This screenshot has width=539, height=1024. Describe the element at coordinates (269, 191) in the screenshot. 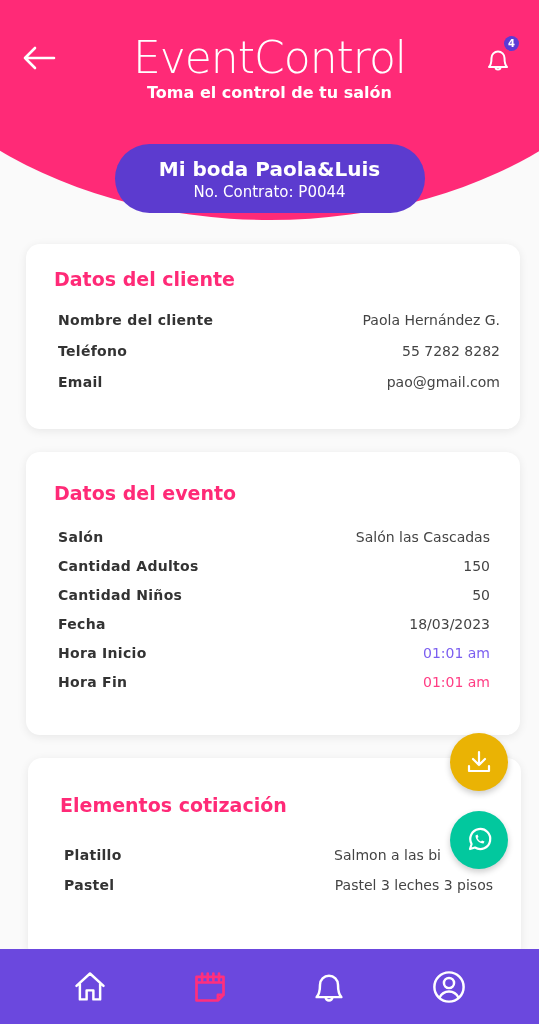

I see `contract-number: No. Contrato: P0044` at that location.